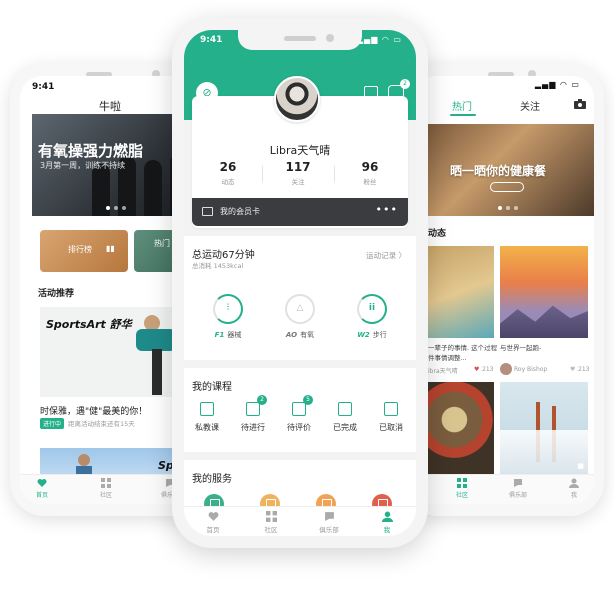  I want to click on stat-value: 96, so click(370, 167).